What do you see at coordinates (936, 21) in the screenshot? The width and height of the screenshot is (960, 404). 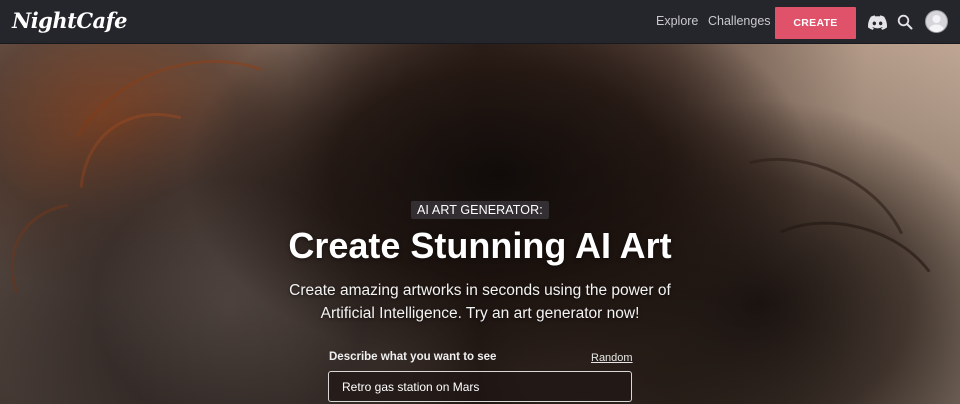 I see `user-avatar-icon` at bounding box center [936, 21].